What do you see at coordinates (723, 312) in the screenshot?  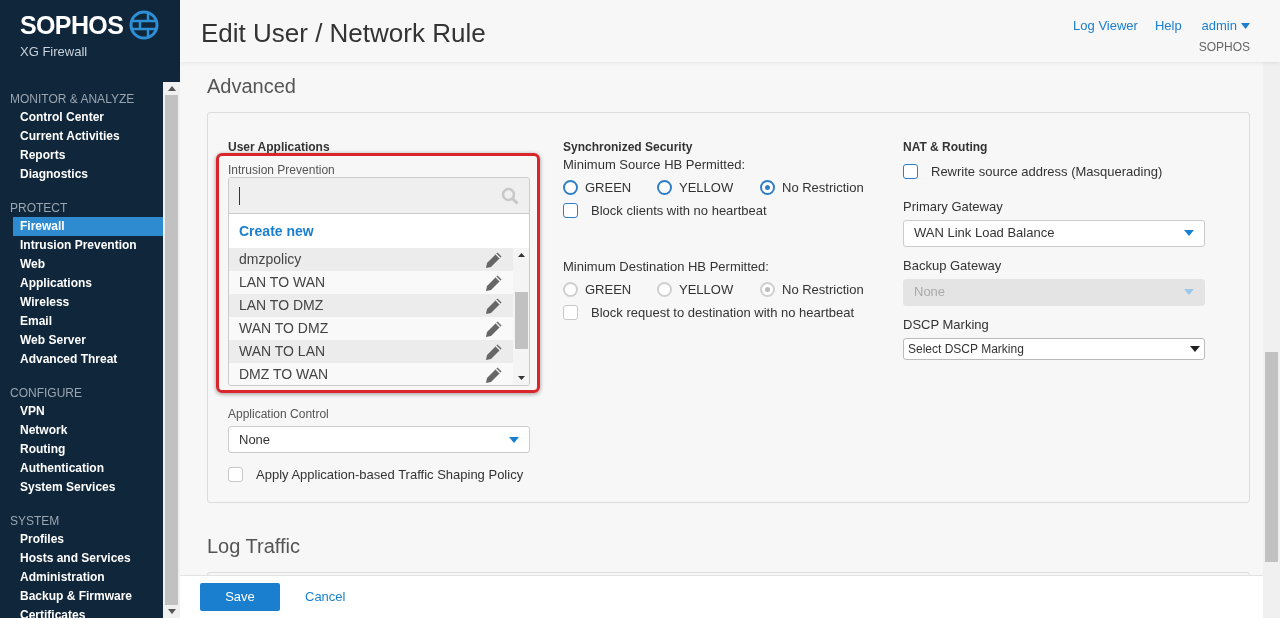 I see `checkbox-label: Block request to destination with no heartbeat` at bounding box center [723, 312].